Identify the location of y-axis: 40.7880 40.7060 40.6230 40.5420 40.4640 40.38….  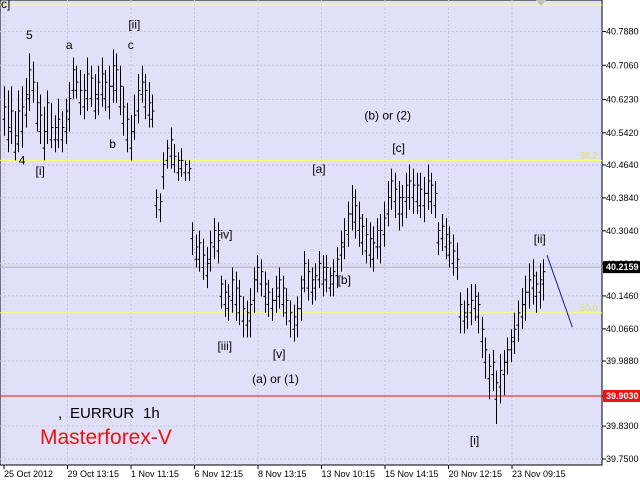
(621, 245).